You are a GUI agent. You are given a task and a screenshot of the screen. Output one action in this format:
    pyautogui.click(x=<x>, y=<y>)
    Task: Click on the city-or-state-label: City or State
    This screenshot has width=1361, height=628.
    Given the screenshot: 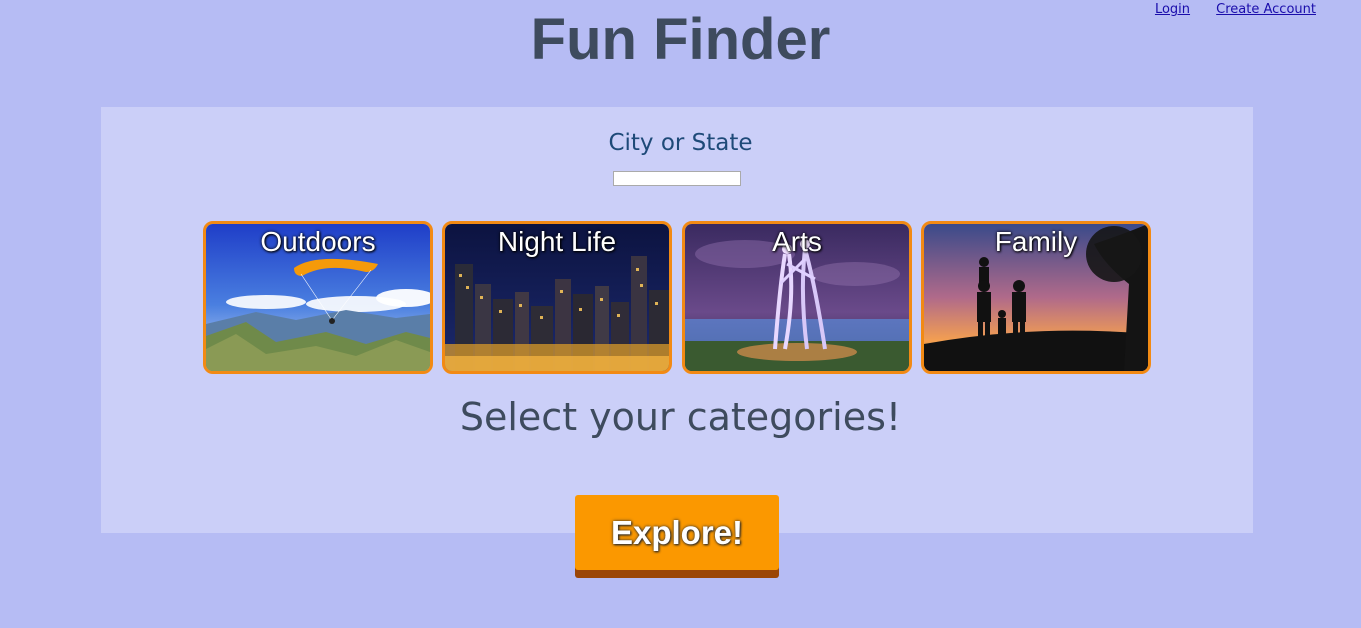 What is the action you would take?
    pyautogui.click(x=680, y=143)
    